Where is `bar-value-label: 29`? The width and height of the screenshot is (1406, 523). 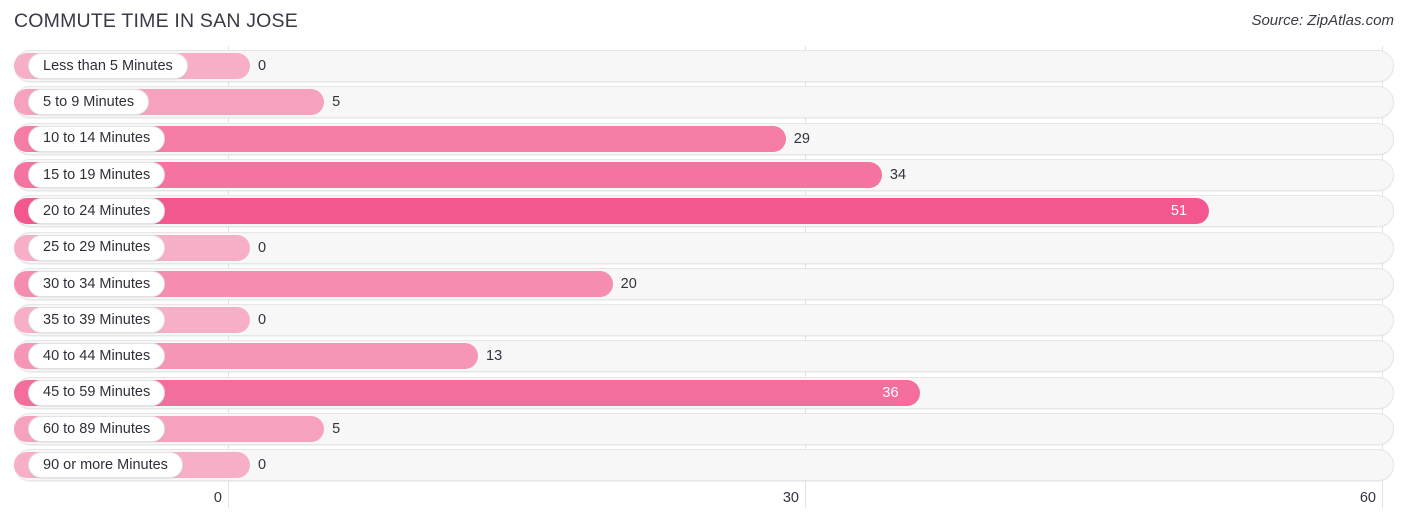 bar-value-label: 29 is located at coordinates (801, 138).